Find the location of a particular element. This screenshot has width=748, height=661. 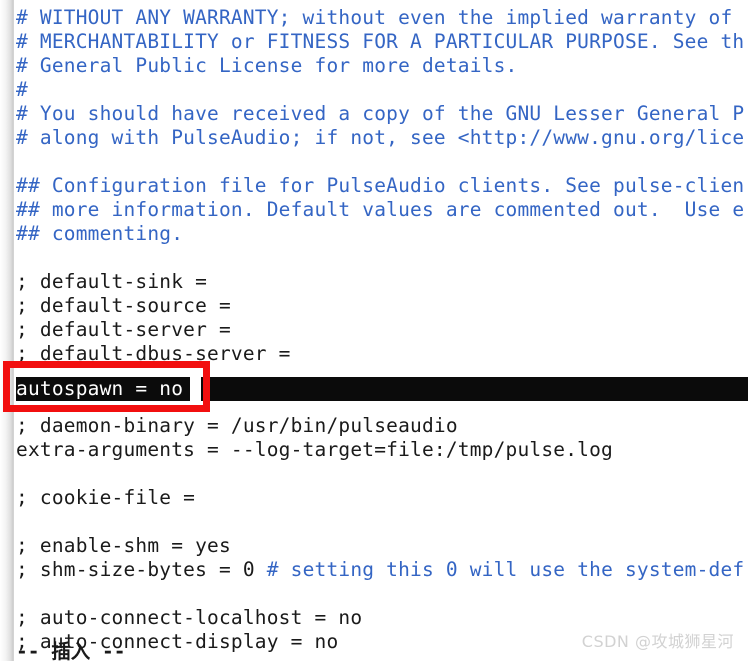

buffer-line: ; enable-shm = yes is located at coordinates (123, 545).